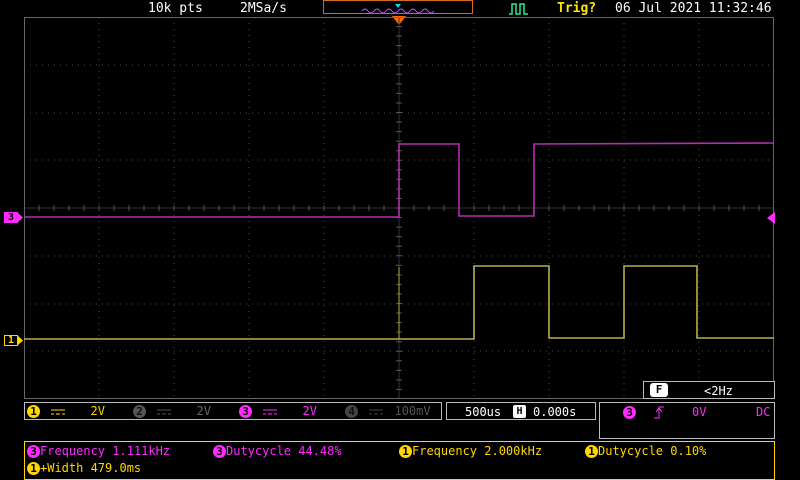 This screenshot has width=800, height=480. I want to click on ch4-scale-value: 100mV, so click(412, 411).